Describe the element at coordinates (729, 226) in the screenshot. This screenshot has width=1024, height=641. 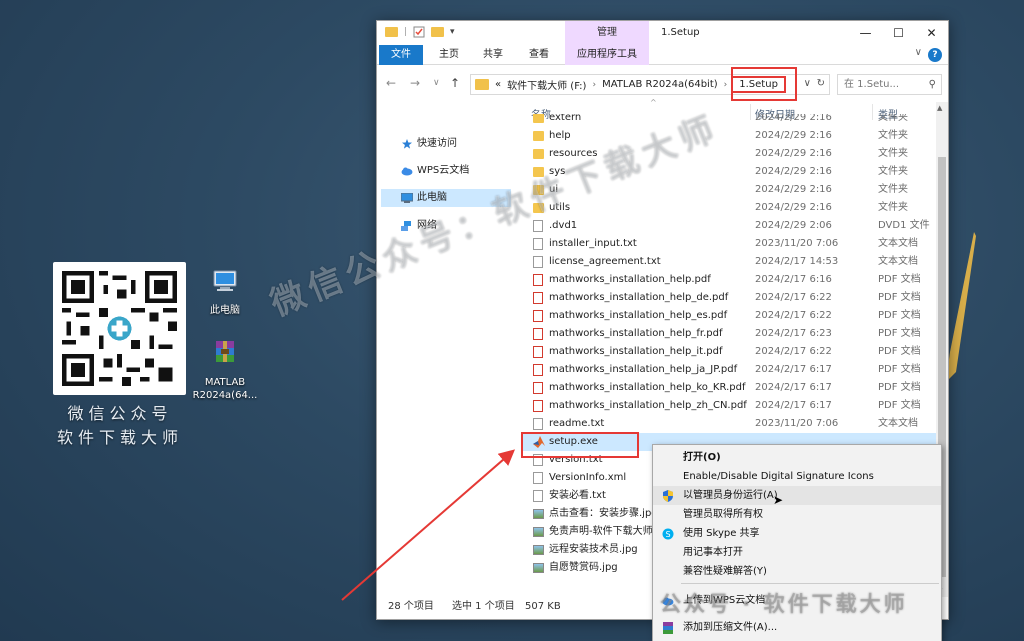
I see `file-row: .dvd1 2024/2/29 2:06 DVD1 文件` at that location.